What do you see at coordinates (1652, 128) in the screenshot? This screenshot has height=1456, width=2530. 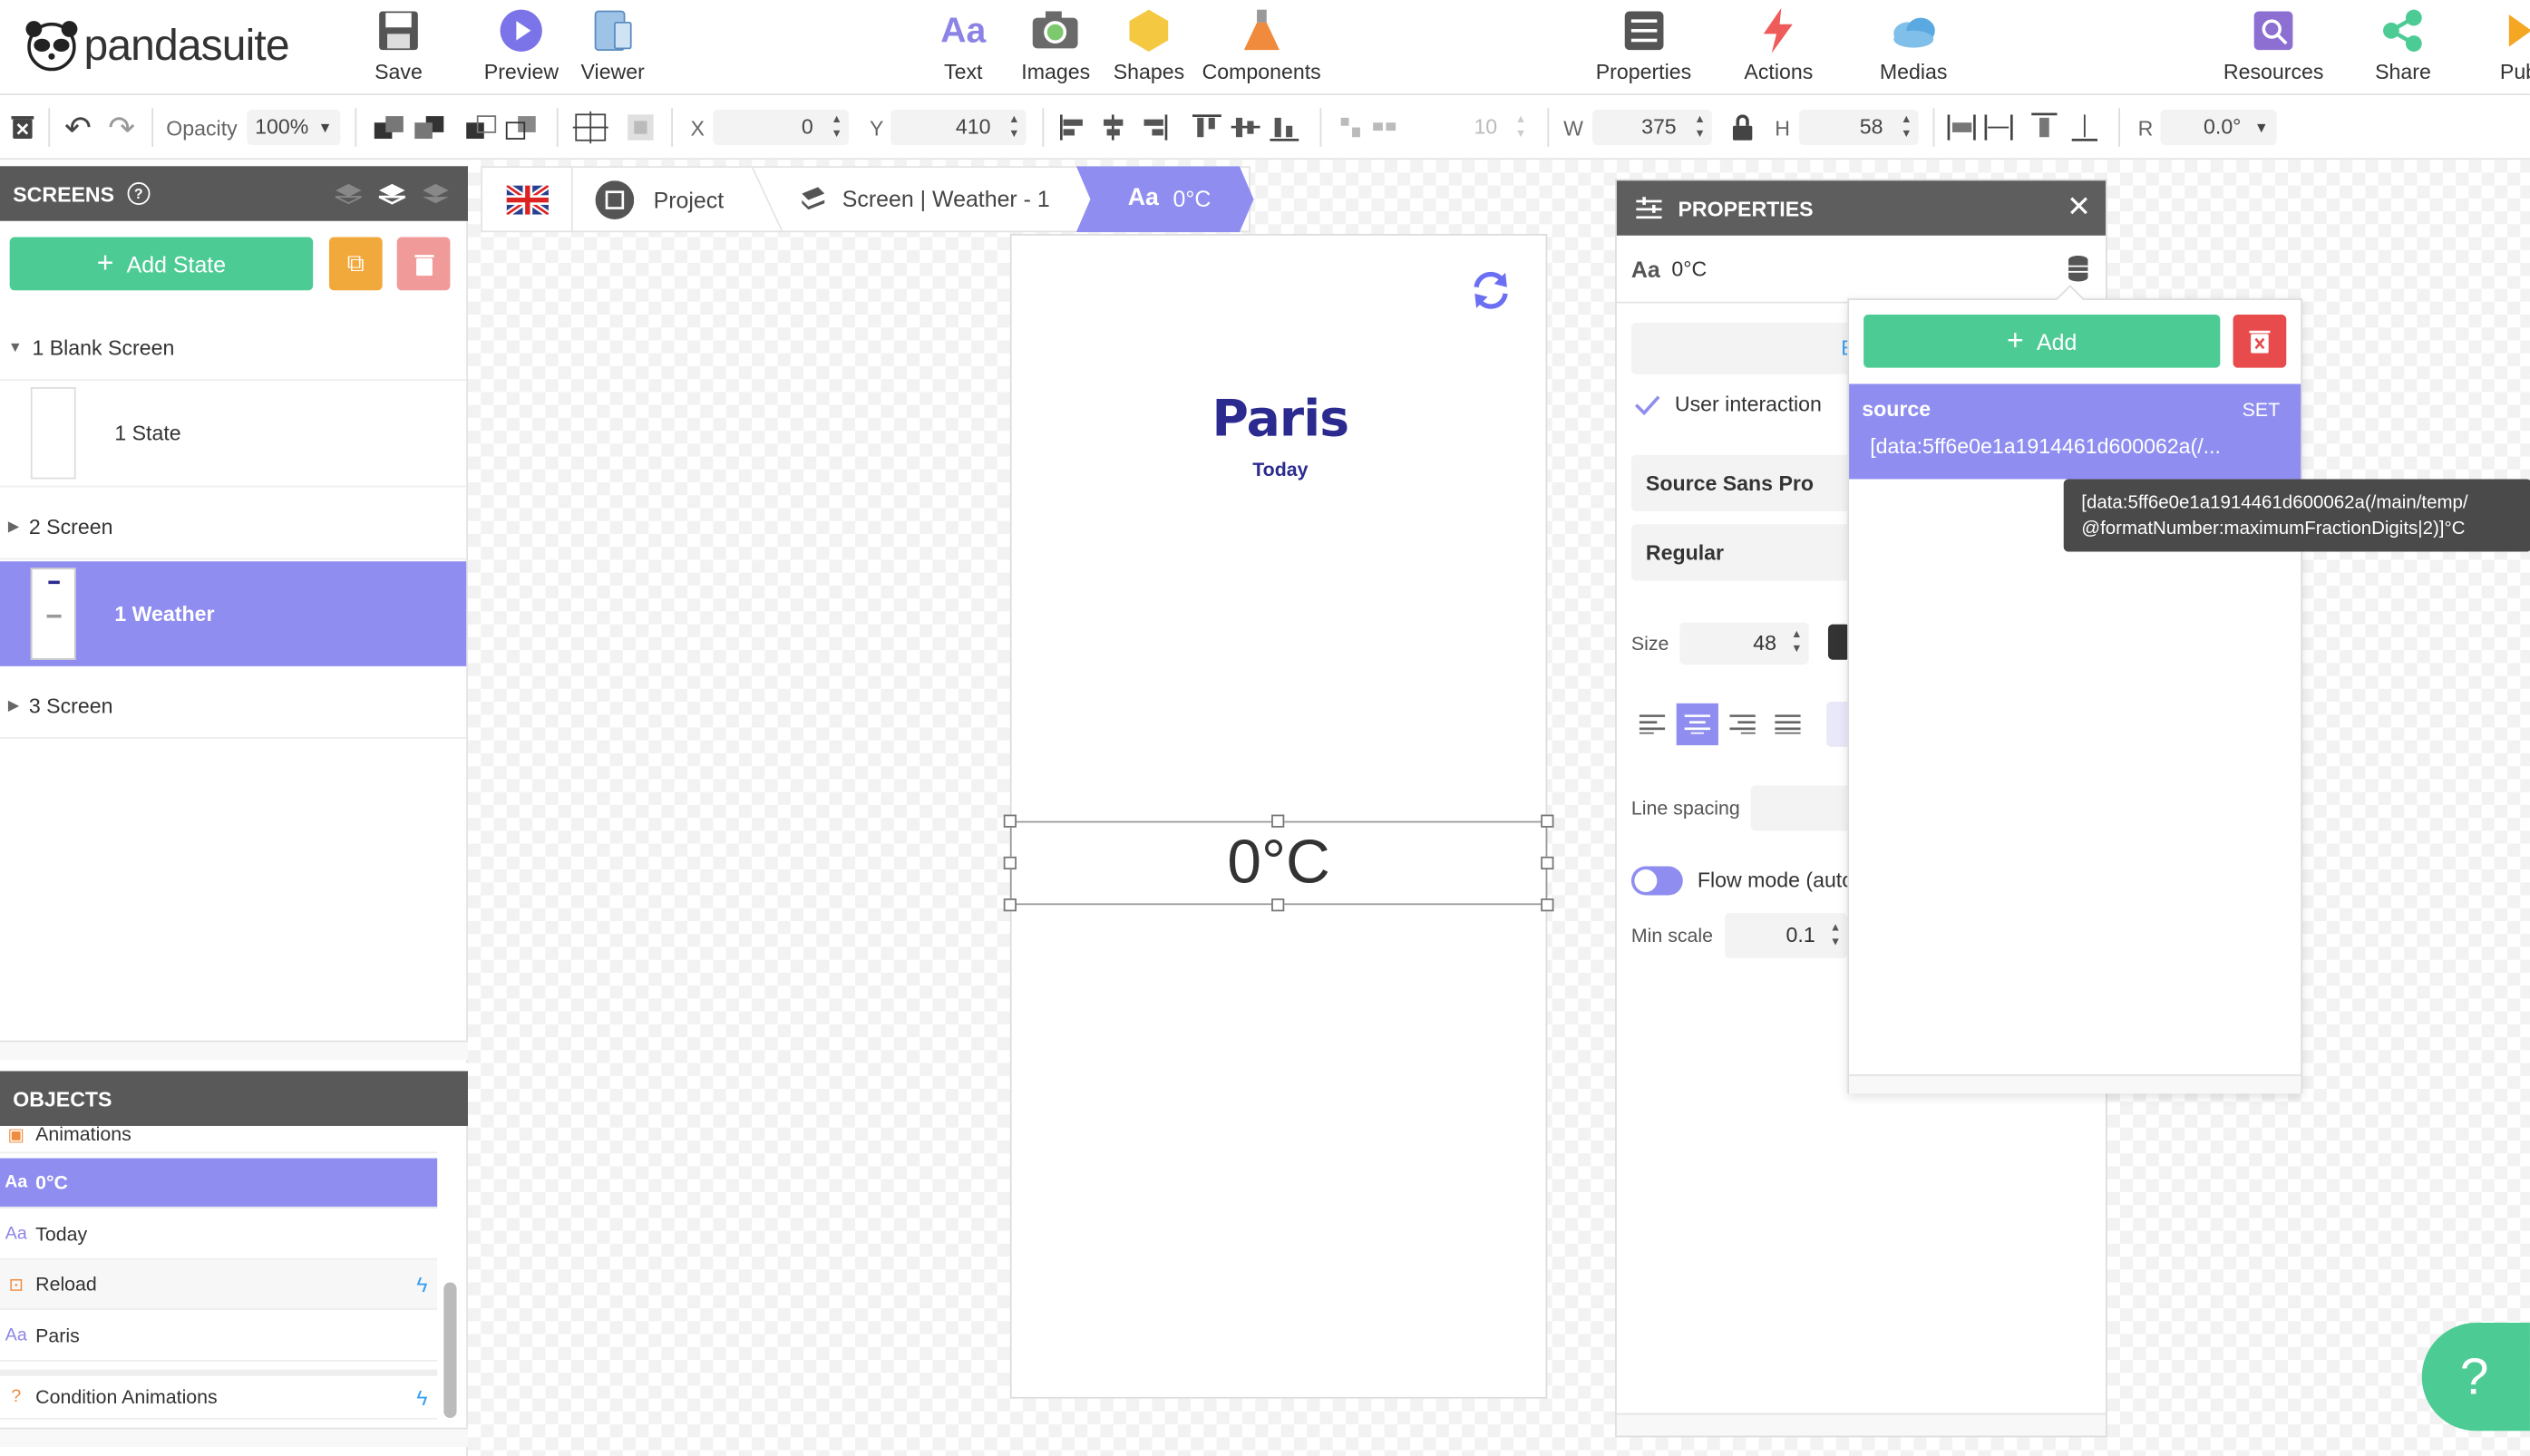 I see `width-input: 375 ▲ ▼` at bounding box center [1652, 128].